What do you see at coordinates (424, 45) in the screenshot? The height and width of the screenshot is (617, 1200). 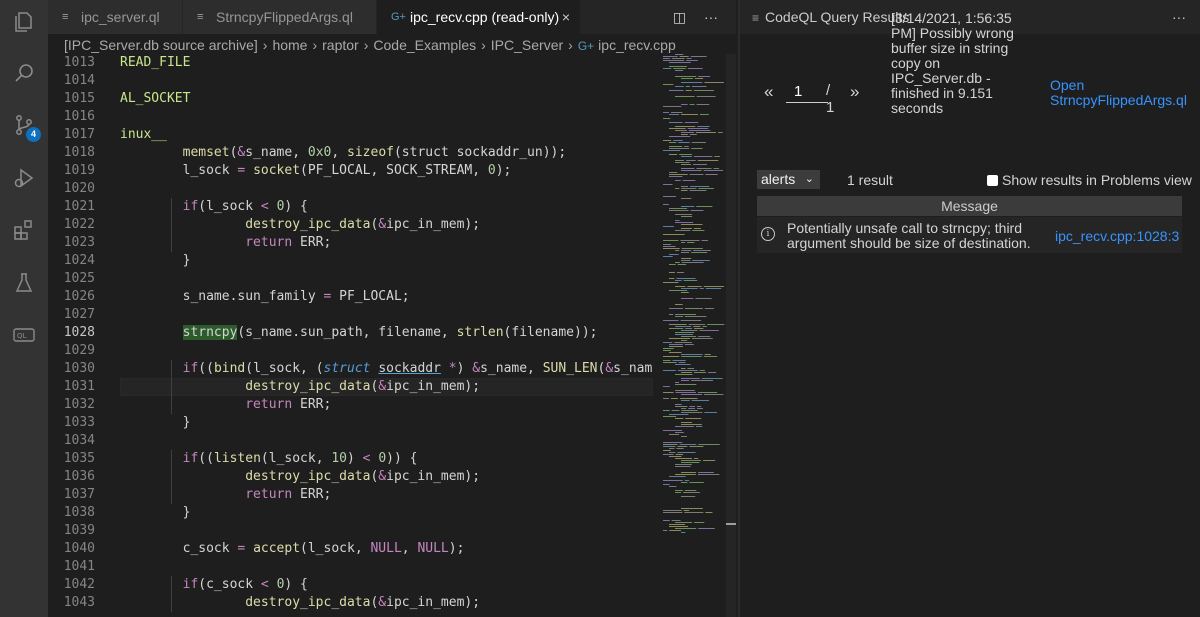 I see `breadcrumb-item: Code_Examples` at bounding box center [424, 45].